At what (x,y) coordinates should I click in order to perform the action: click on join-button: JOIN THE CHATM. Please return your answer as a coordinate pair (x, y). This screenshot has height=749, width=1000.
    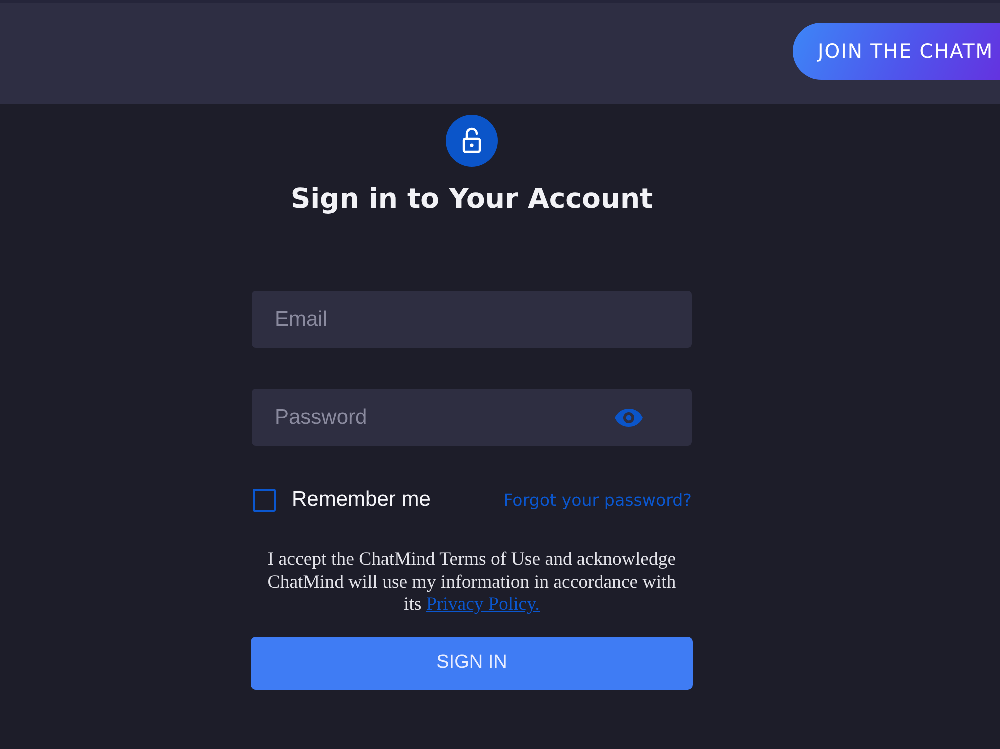
    Looking at the image, I should click on (896, 51).